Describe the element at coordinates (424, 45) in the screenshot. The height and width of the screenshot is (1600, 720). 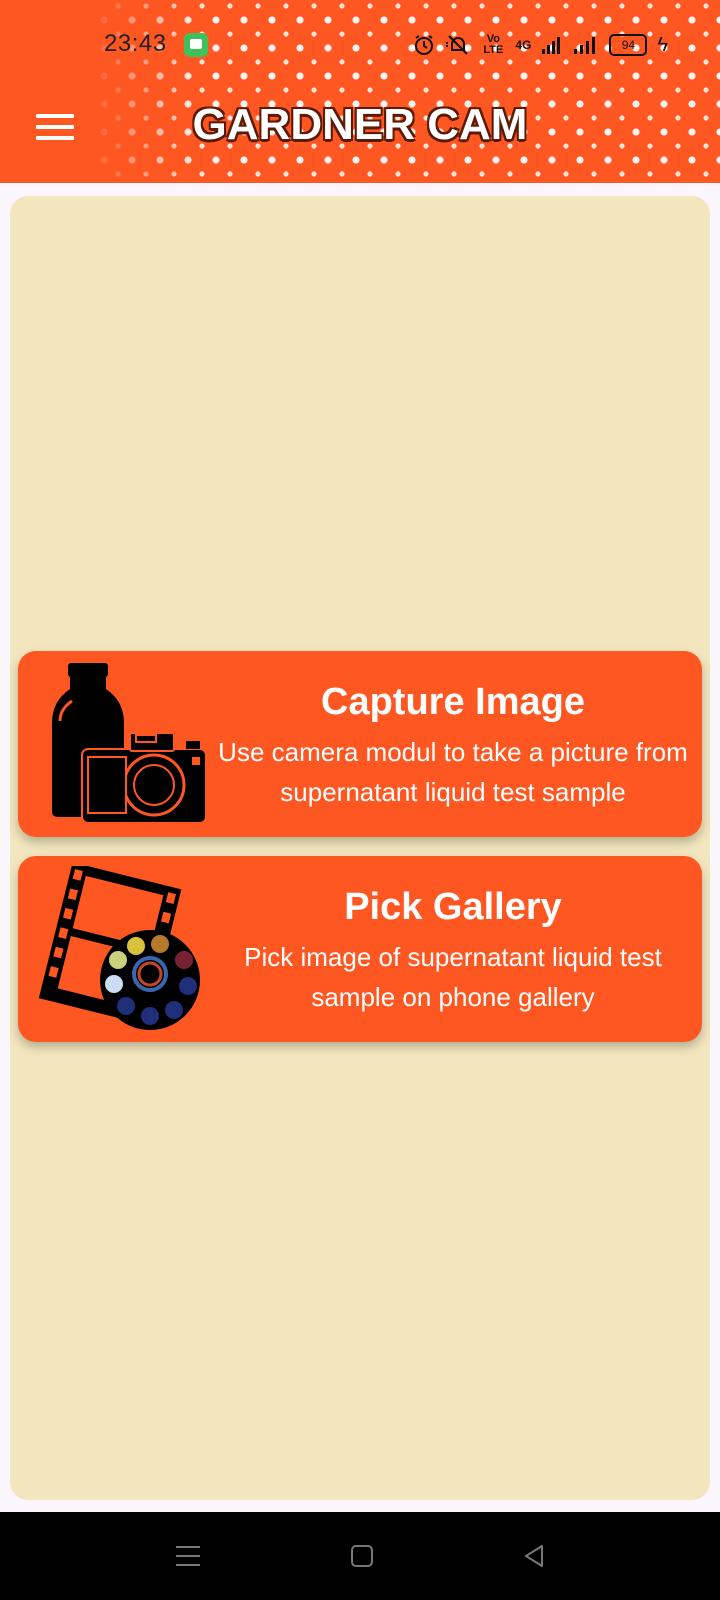
I see `alarm-icon` at that location.